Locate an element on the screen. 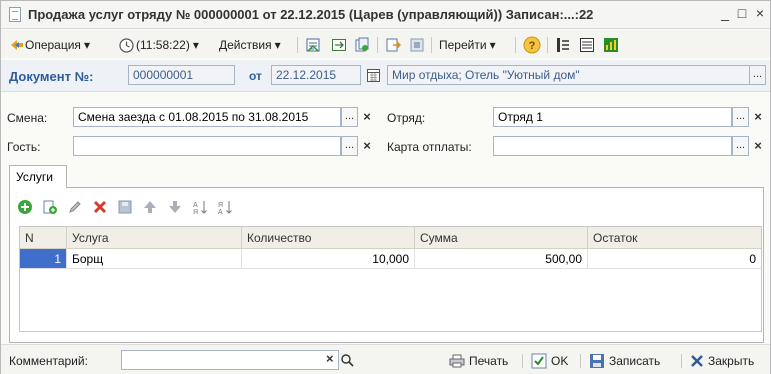  document-date-field: 22.12.2015 is located at coordinates (316, 75).